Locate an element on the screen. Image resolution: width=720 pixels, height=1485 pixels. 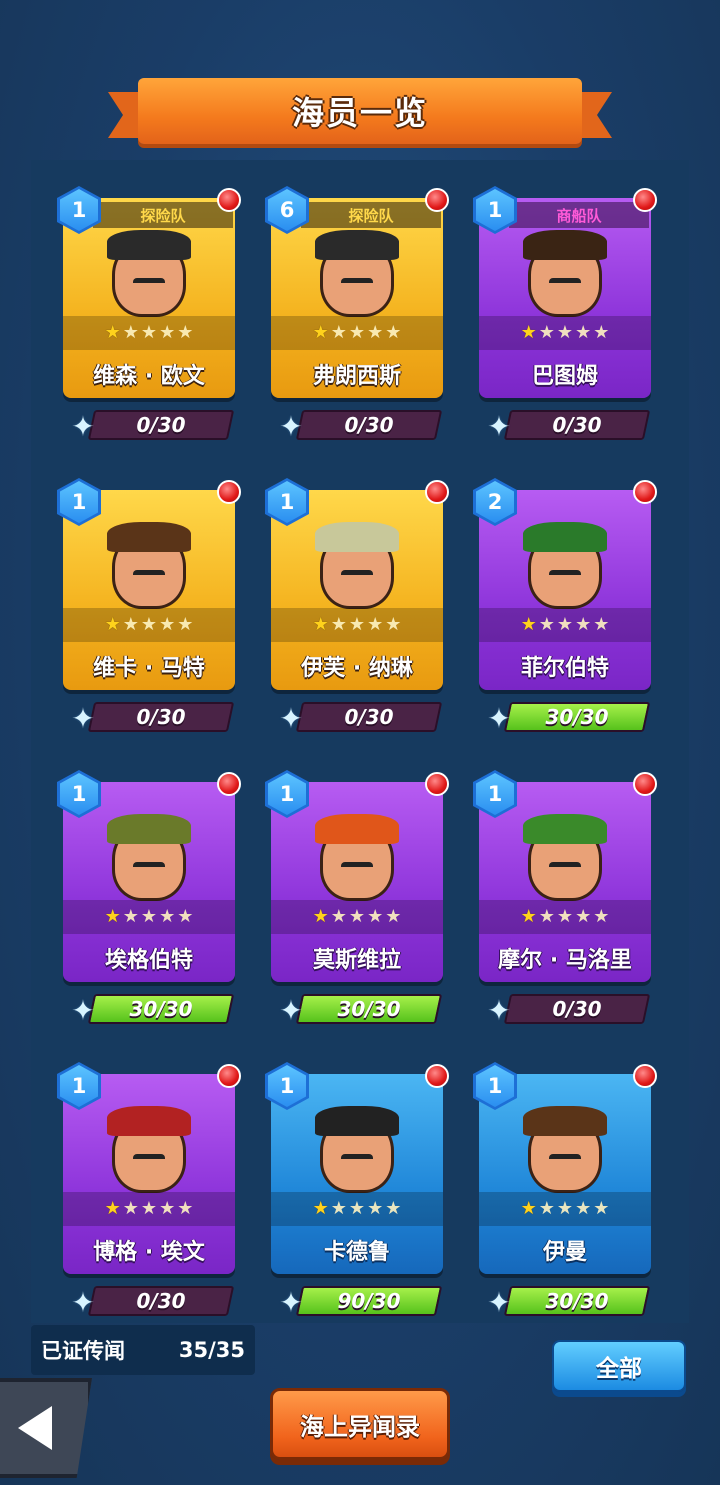
crew-card: ★ ★ ★ ★ ★ 伊曼 1 30/30 ✦ is located at coordinates (565, 1192).